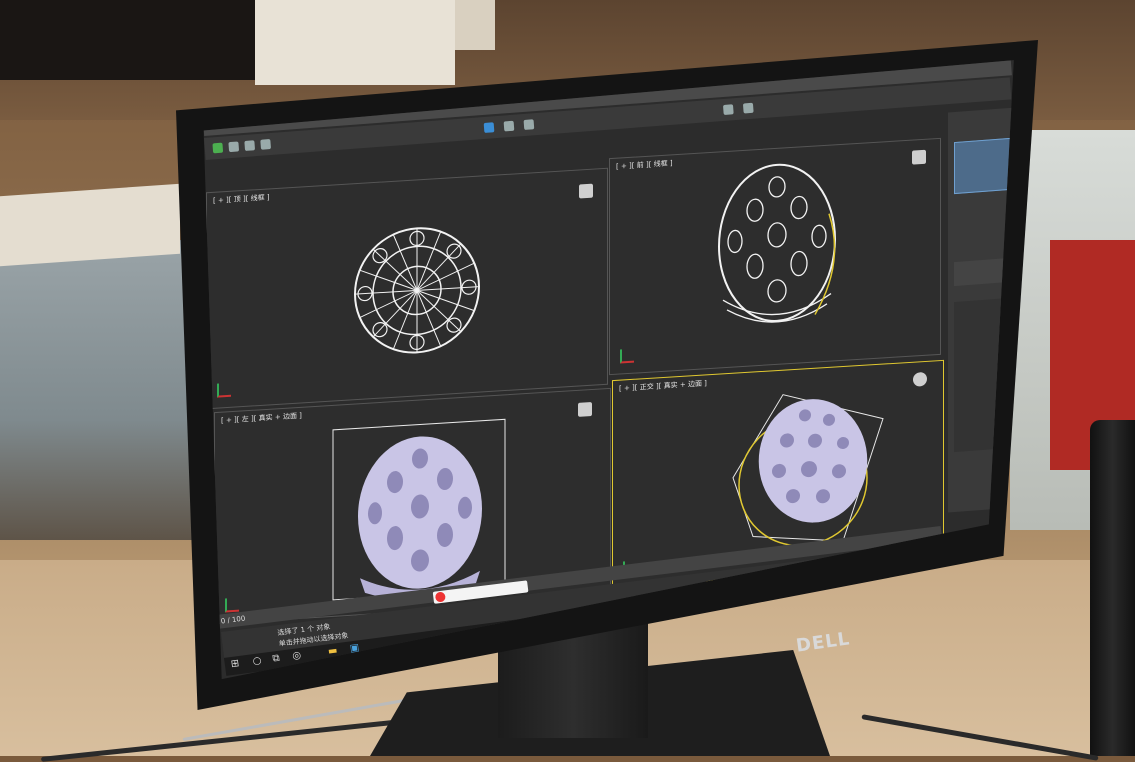 The height and width of the screenshot is (762, 1135). I want to click on viewport-top: [ + ][ 顶 ][ 线框 ], so click(407, 288).